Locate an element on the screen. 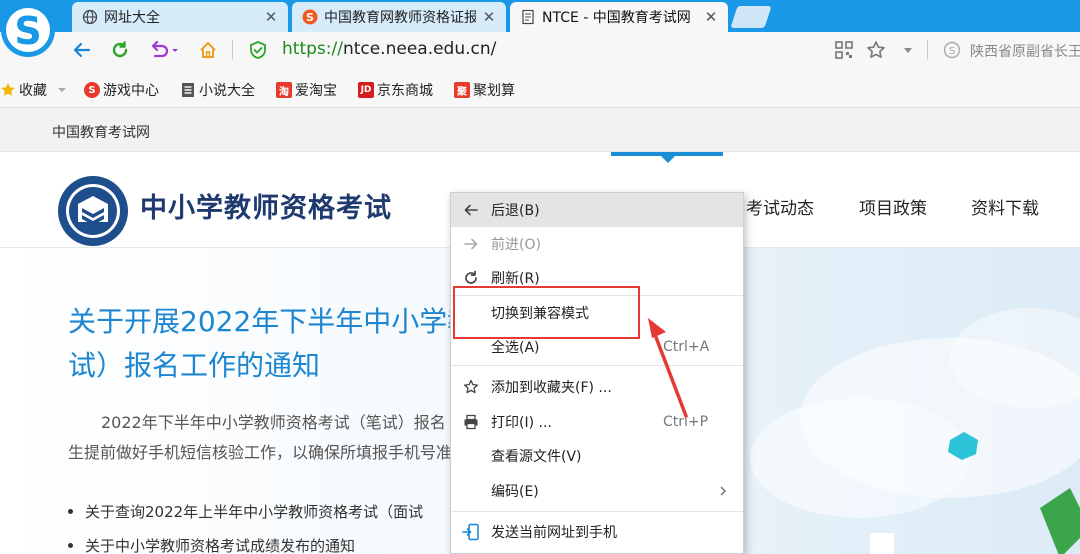 The image size is (1080, 554). site-home-link: 中国教育考试网 is located at coordinates (101, 132).